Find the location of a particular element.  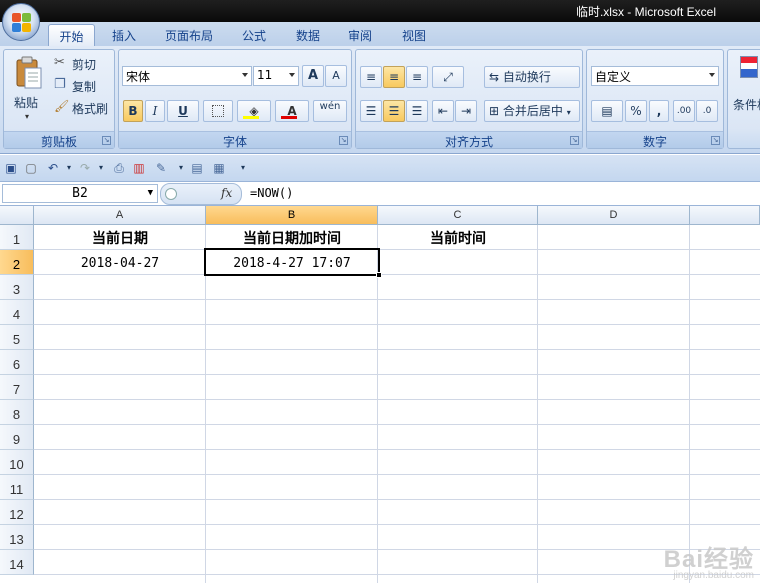

row-header-5: 5 is located at coordinates (17, 337).